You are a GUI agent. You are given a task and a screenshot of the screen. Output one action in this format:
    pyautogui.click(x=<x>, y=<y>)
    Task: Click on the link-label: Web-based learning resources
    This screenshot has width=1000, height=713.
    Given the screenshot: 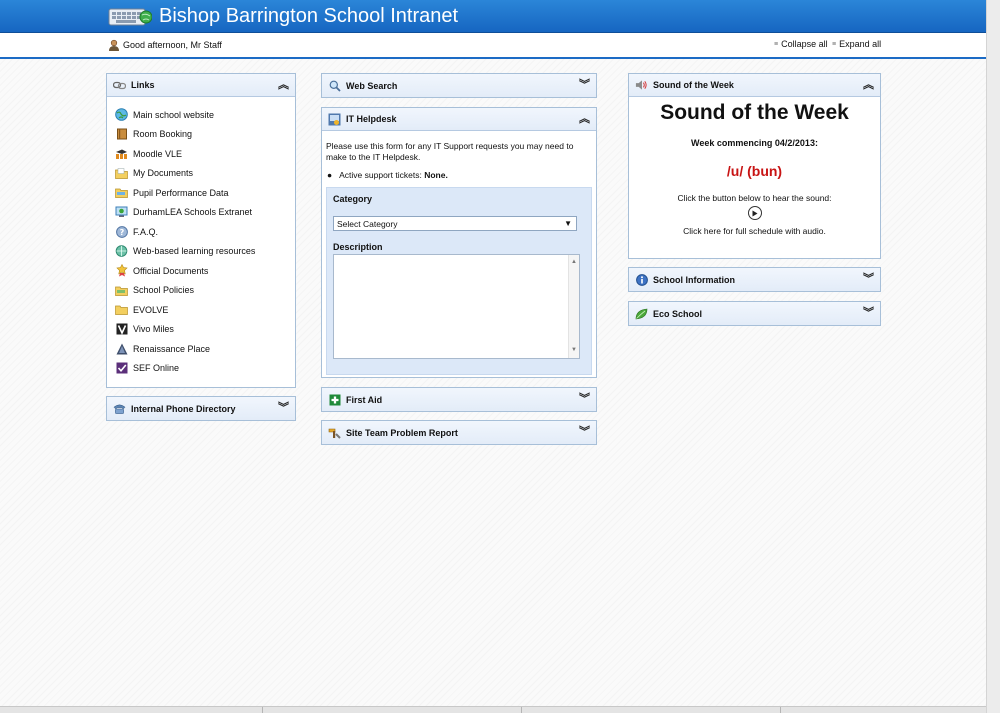 What is the action you would take?
    pyautogui.click(x=194, y=251)
    